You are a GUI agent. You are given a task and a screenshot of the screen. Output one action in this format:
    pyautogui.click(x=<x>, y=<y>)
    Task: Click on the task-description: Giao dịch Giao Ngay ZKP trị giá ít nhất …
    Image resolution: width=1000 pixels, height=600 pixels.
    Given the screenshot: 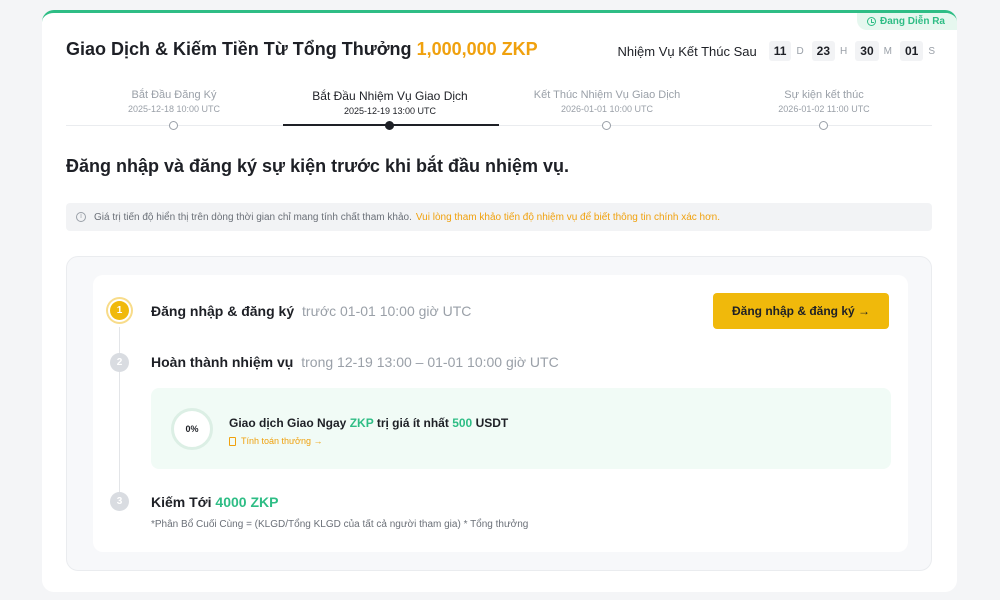 What is the action you would take?
    pyautogui.click(x=368, y=423)
    